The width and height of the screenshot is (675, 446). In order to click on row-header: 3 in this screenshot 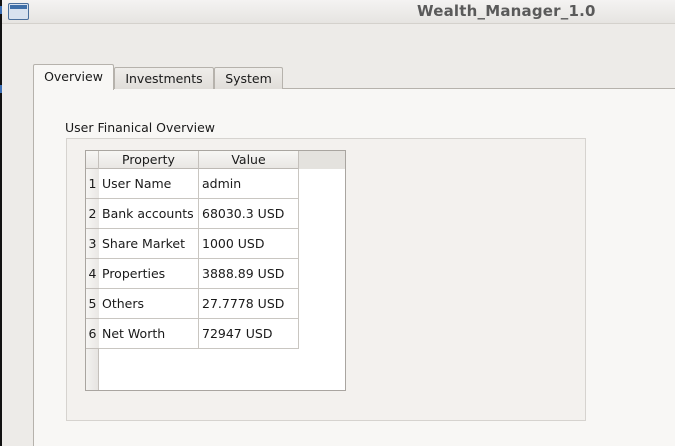, I will do `click(92, 244)`.